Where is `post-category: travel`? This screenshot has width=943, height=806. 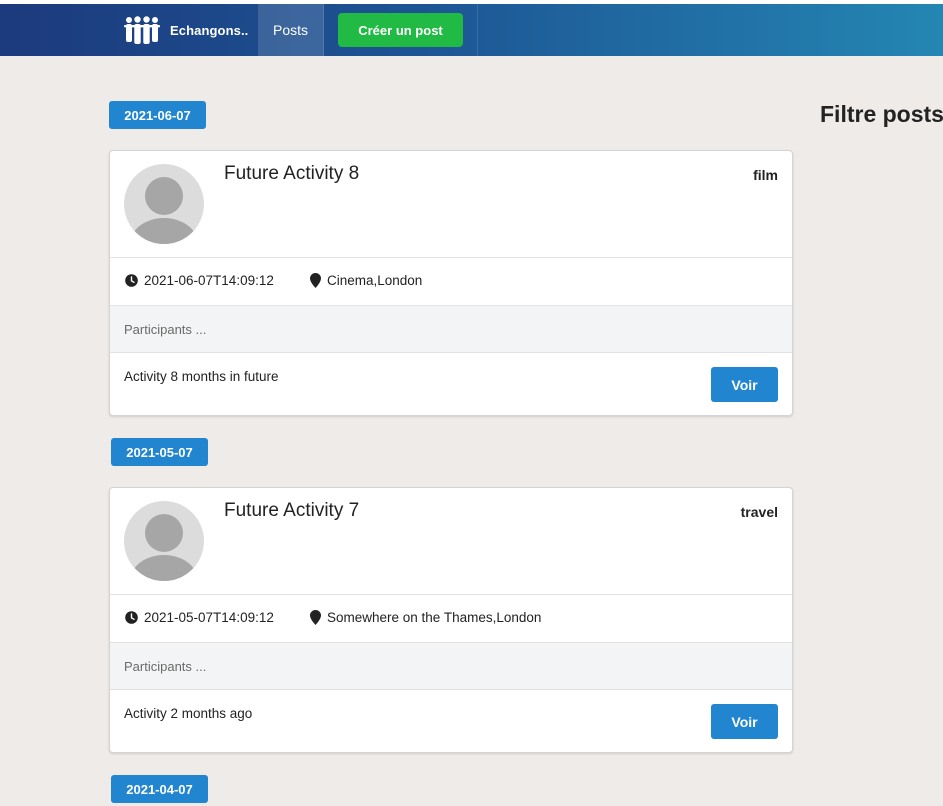 post-category: travel is located at coordinates (759, 512).